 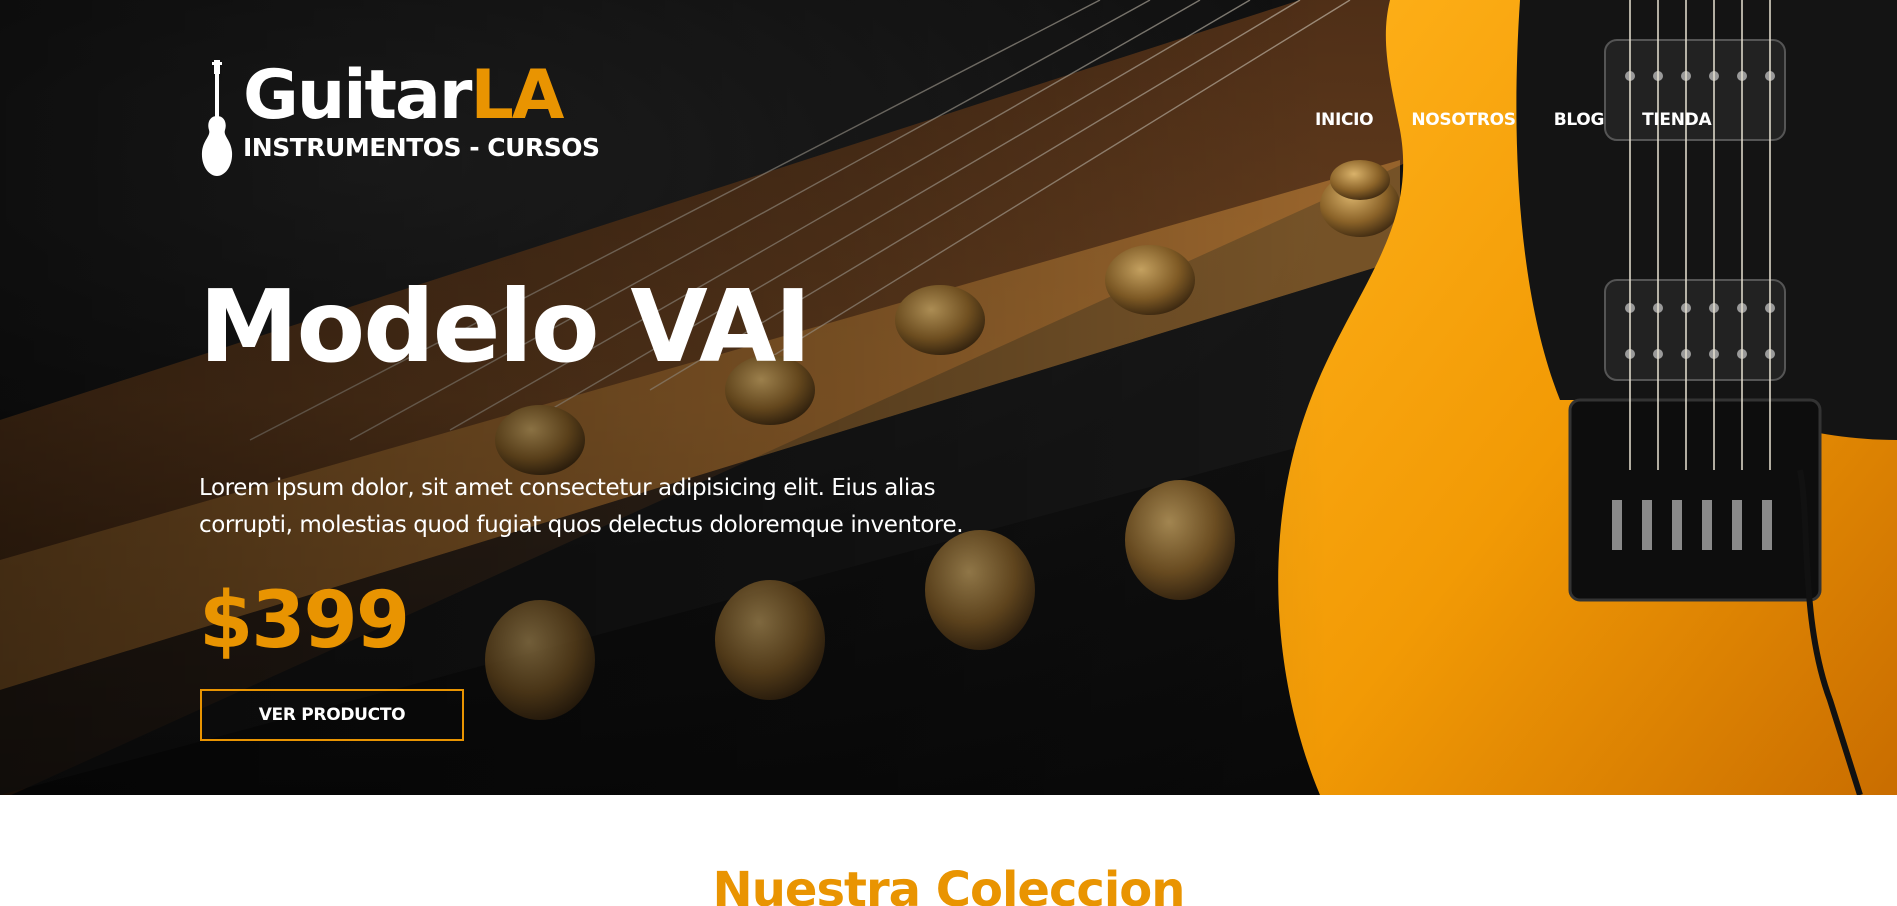 What do you see at coordinates (421, 147) in the screenshot?
I see `brand-tagline: INSTRUMENTOS - CURSOS` at bounding box center [421, 147].